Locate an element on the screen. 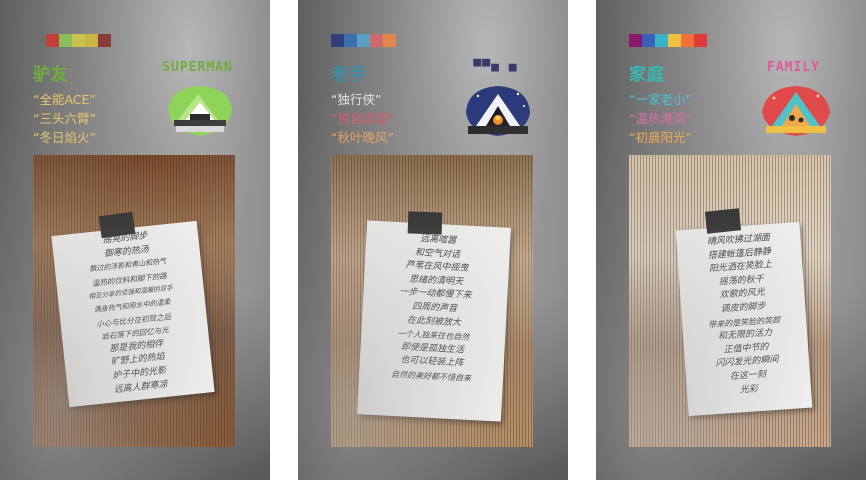  tag-list: “全能ACE” “三头六臂” “冬日焰火” is located at coordinates (64, 118).